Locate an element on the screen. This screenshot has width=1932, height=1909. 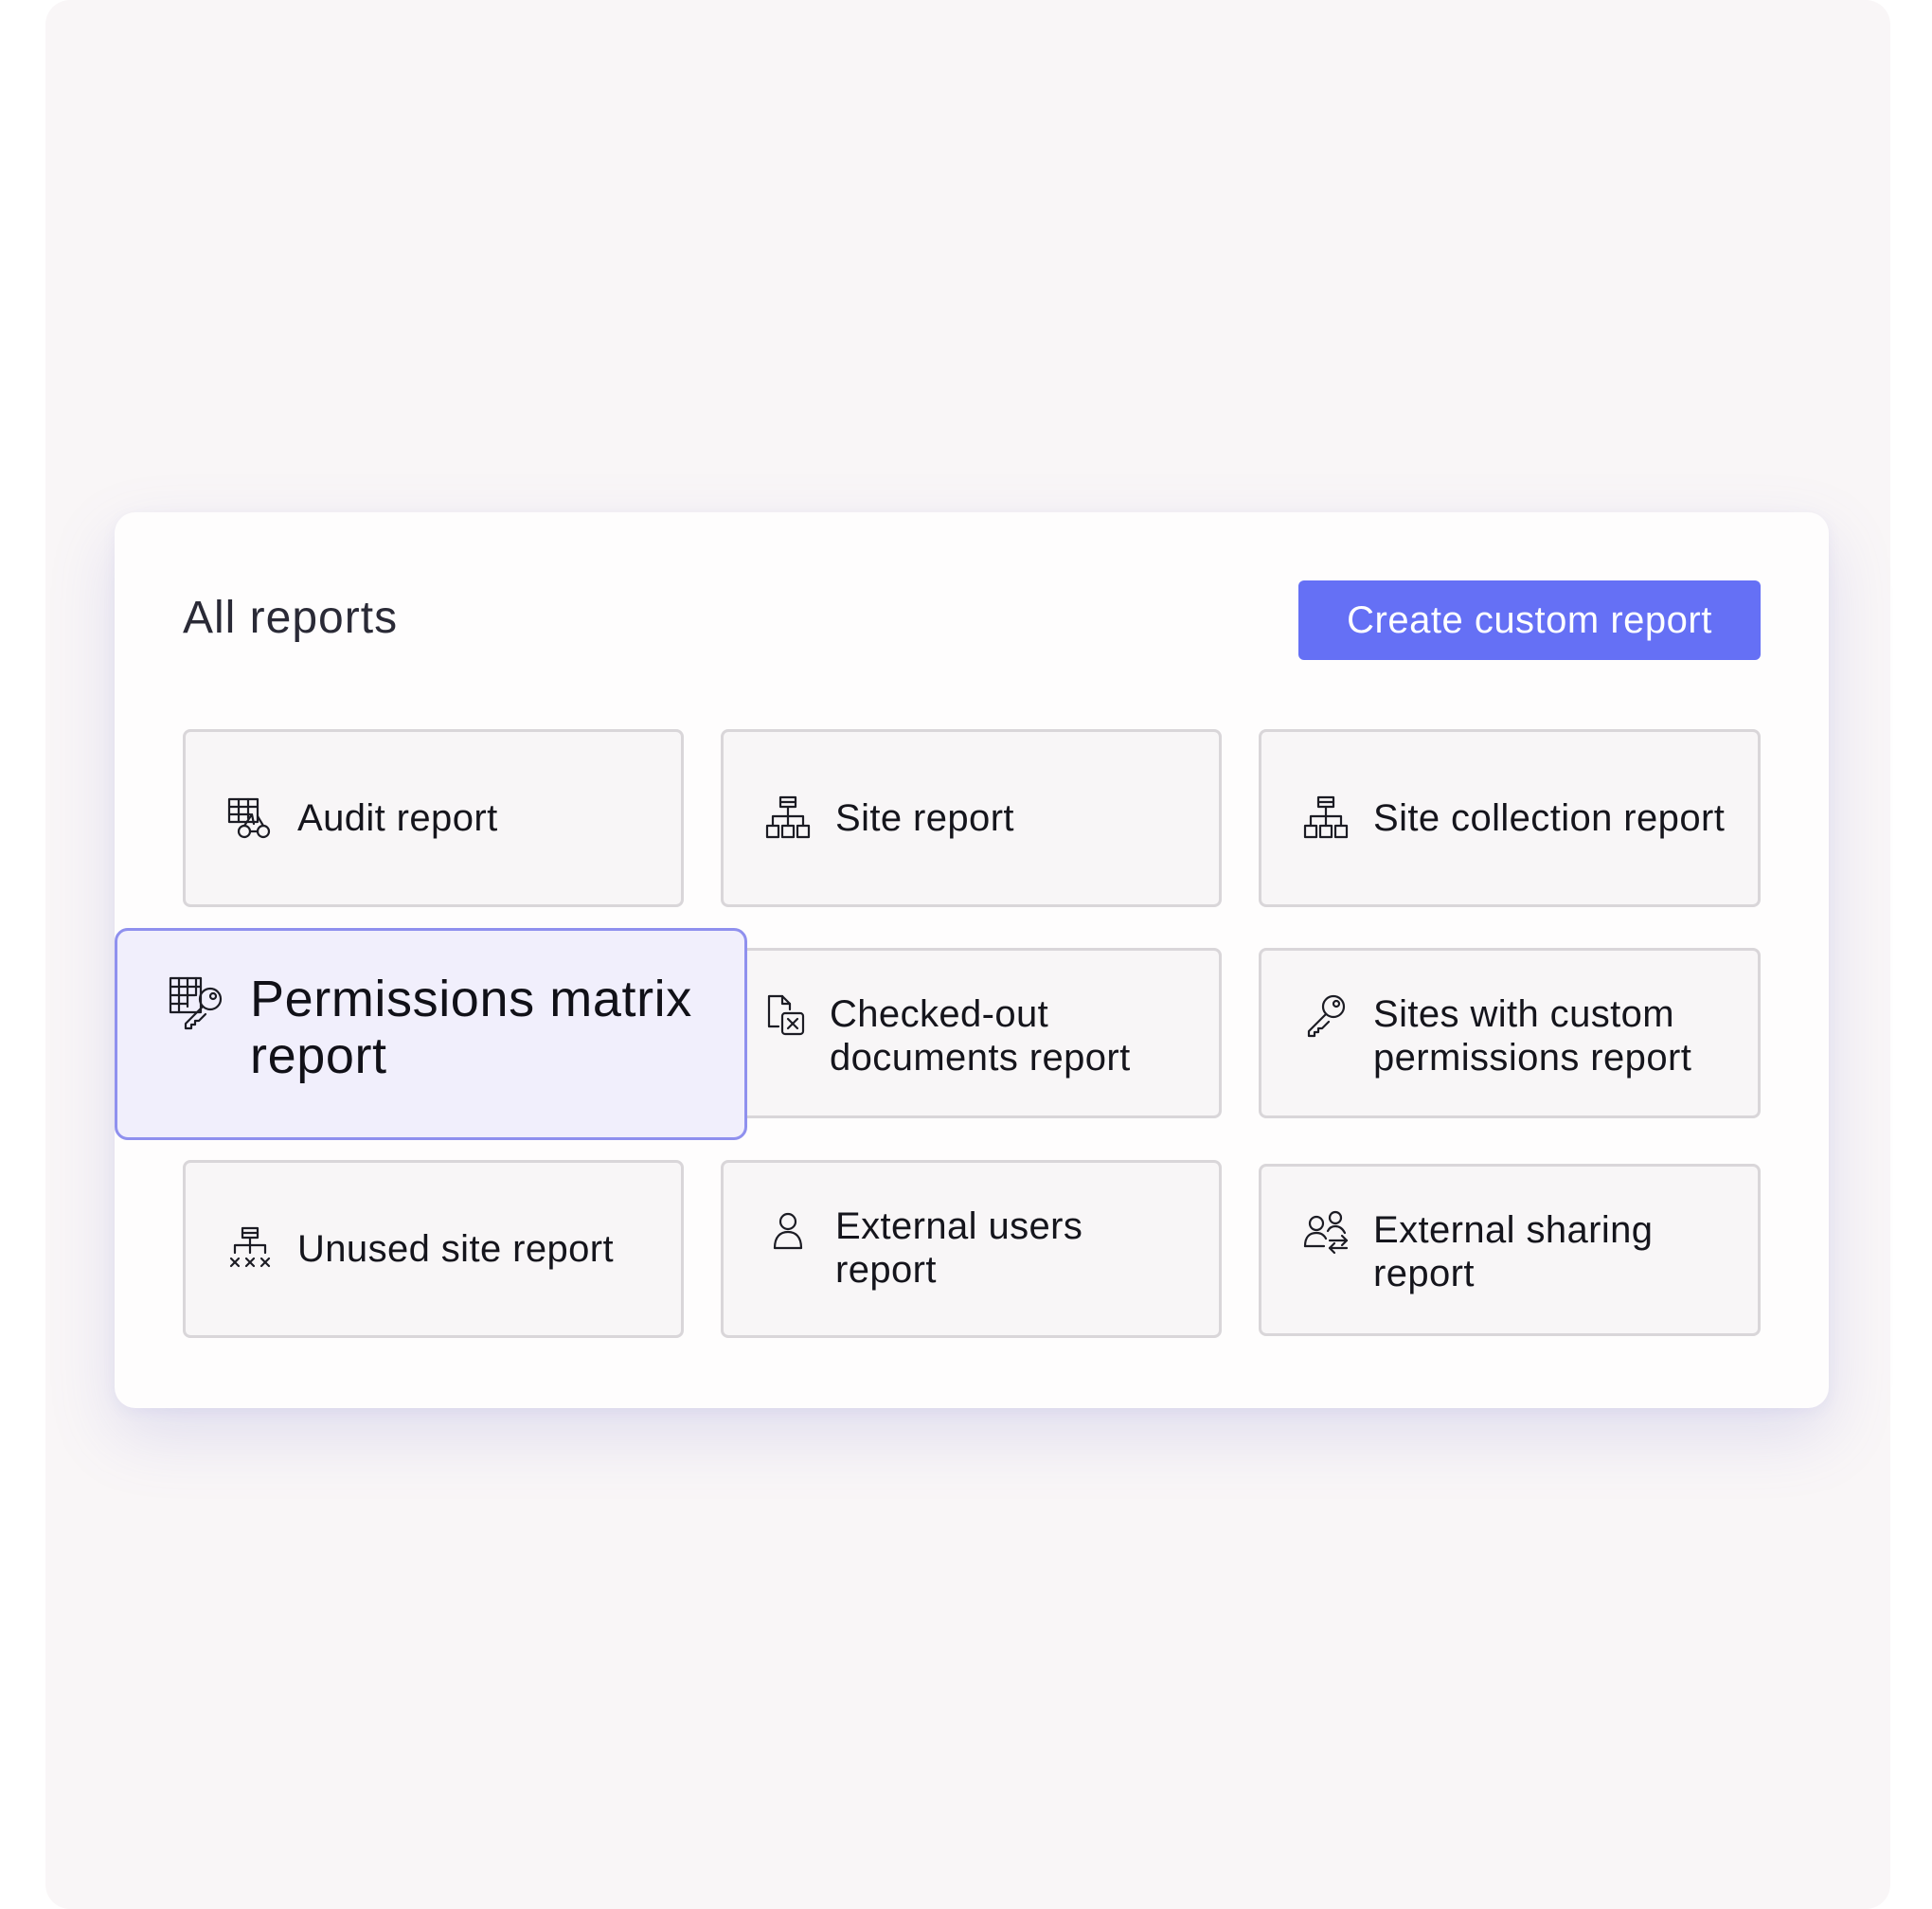
key-icon is located at coordinates (1326, 1015).